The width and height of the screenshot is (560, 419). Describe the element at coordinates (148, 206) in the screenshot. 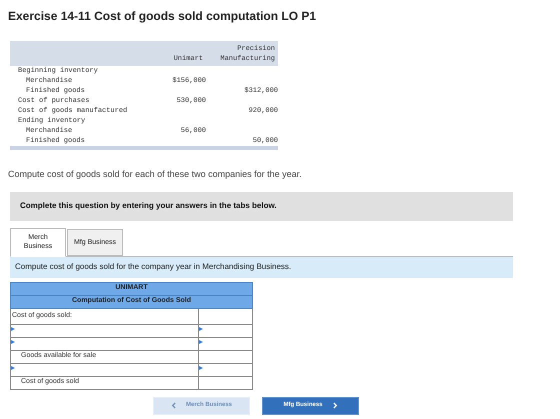

I see `instruction-text: Complete this question by entering your answers in the tabs below.` at that location.